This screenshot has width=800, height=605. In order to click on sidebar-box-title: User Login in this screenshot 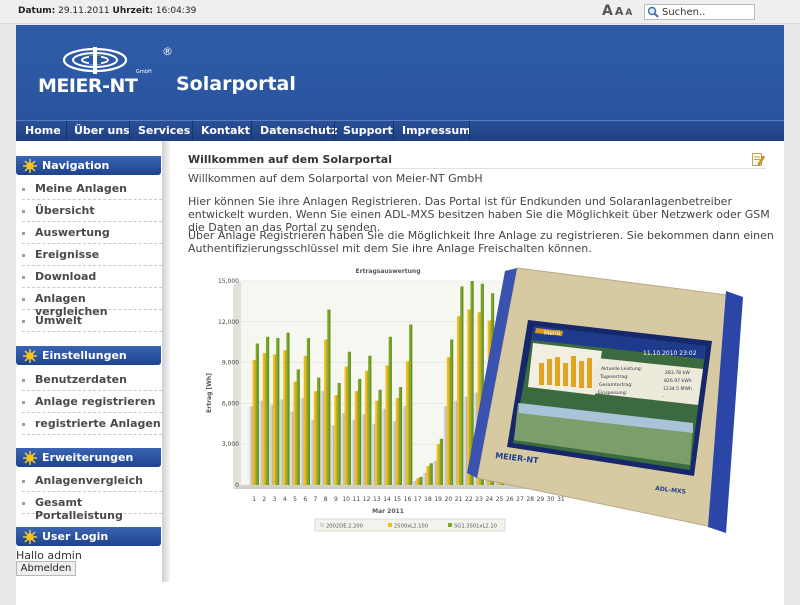, I will do `click(75, 536)`.